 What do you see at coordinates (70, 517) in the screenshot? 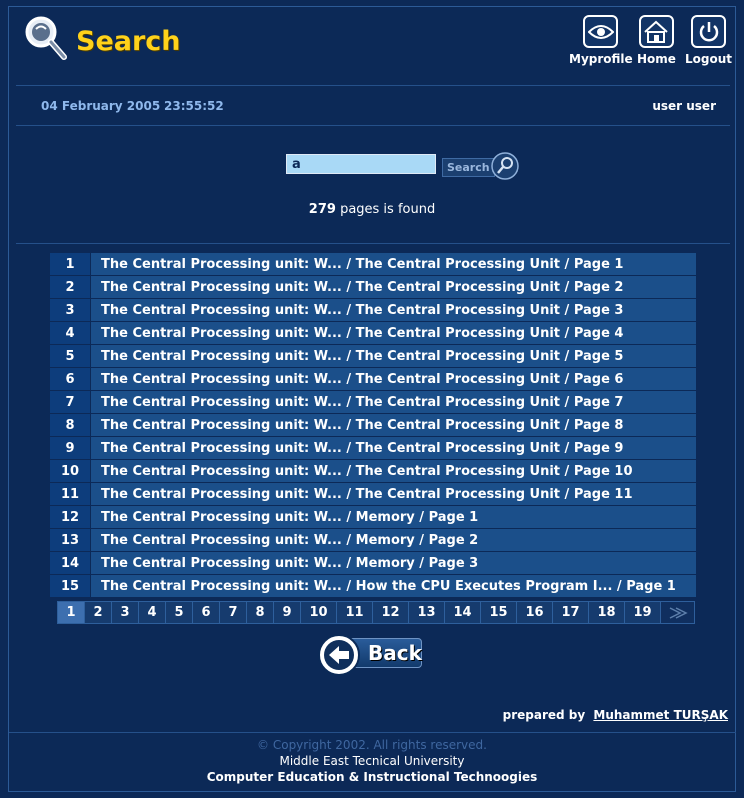
I see `row-number: 12` at bounding box center [70, 517].